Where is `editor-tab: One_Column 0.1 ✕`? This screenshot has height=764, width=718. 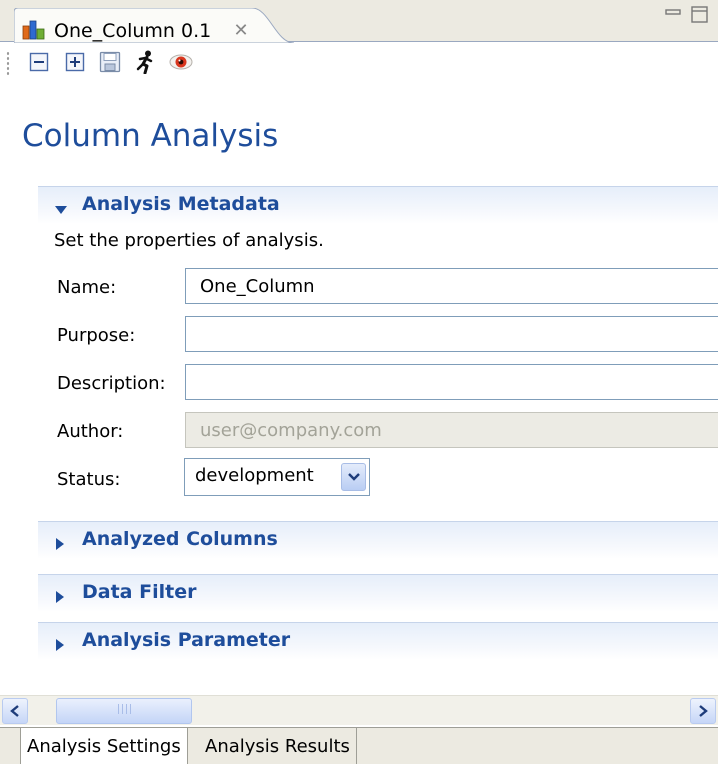 editor-tab: One_Column 0.1 ✕ is located at coordinates (154, 25).